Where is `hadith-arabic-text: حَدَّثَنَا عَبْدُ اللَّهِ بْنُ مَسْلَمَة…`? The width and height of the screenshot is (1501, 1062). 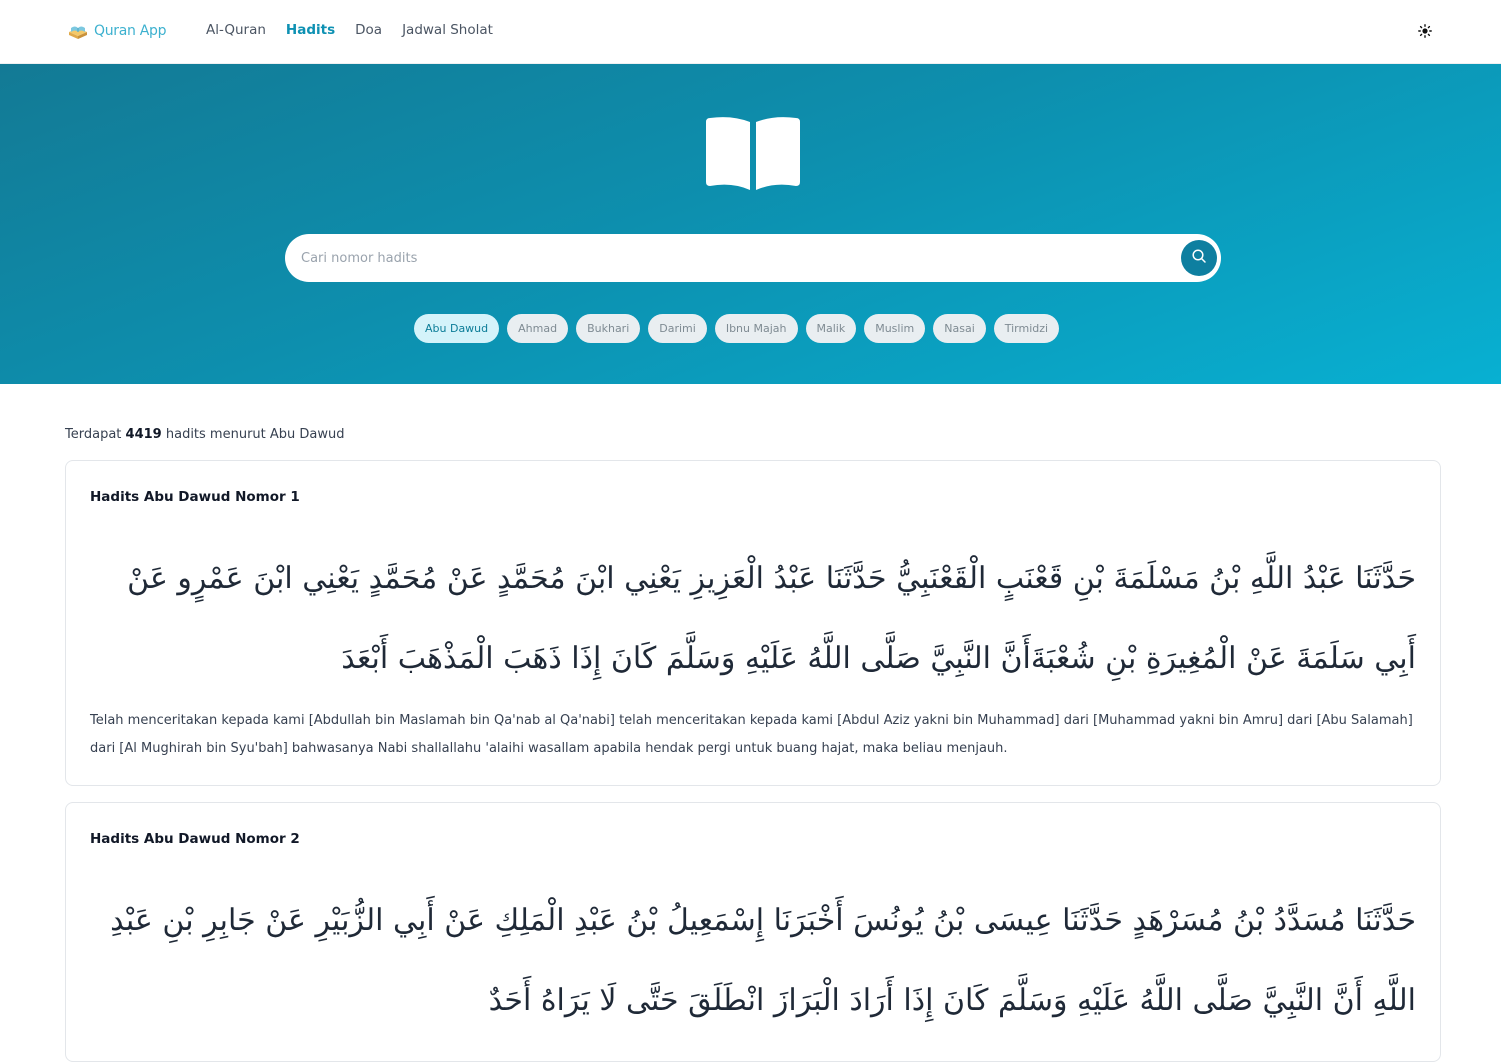
hadith-arabic-text: حَدَّثَنَا عَبْدُ اللَّهِ بْنُ مَسْلَمَة… is located at coordinates (771, 618).